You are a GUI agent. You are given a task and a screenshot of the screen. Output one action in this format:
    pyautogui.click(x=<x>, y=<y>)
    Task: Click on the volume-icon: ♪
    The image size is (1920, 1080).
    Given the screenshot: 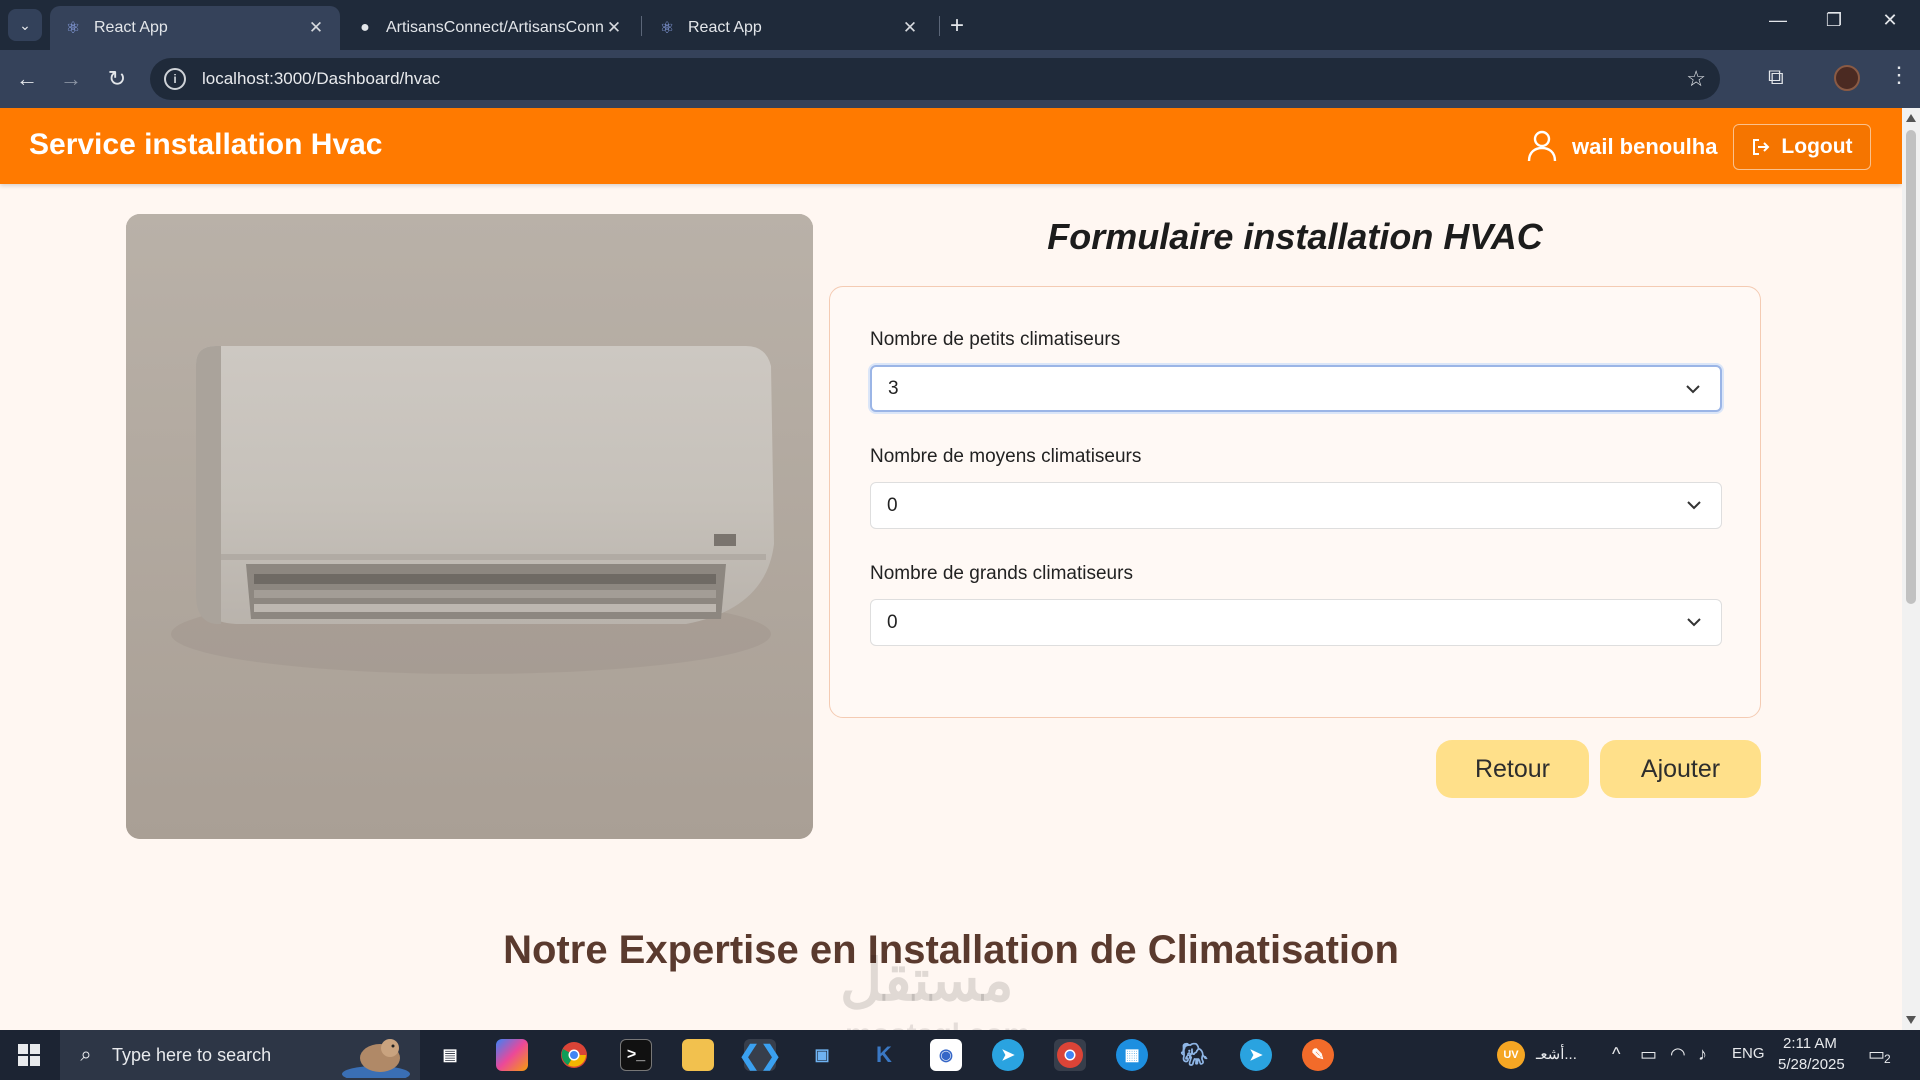 What is the action you would take?
    pyautogui.click(x=1702, y=1054)
    